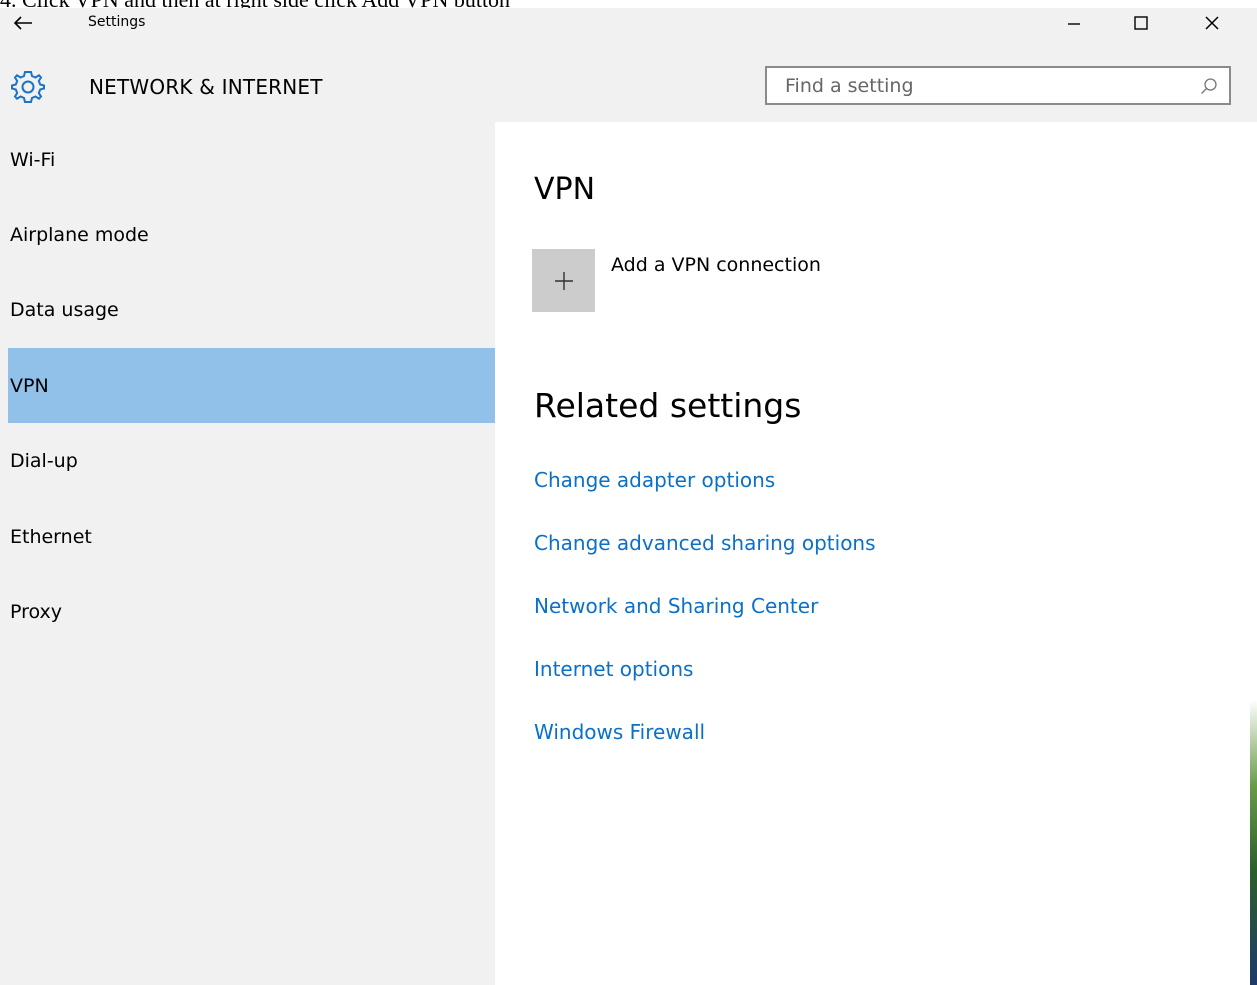 Image resolution: width=1257 pixels, height=985 pixels. I want to click on plus-icon, so click(563, 280).